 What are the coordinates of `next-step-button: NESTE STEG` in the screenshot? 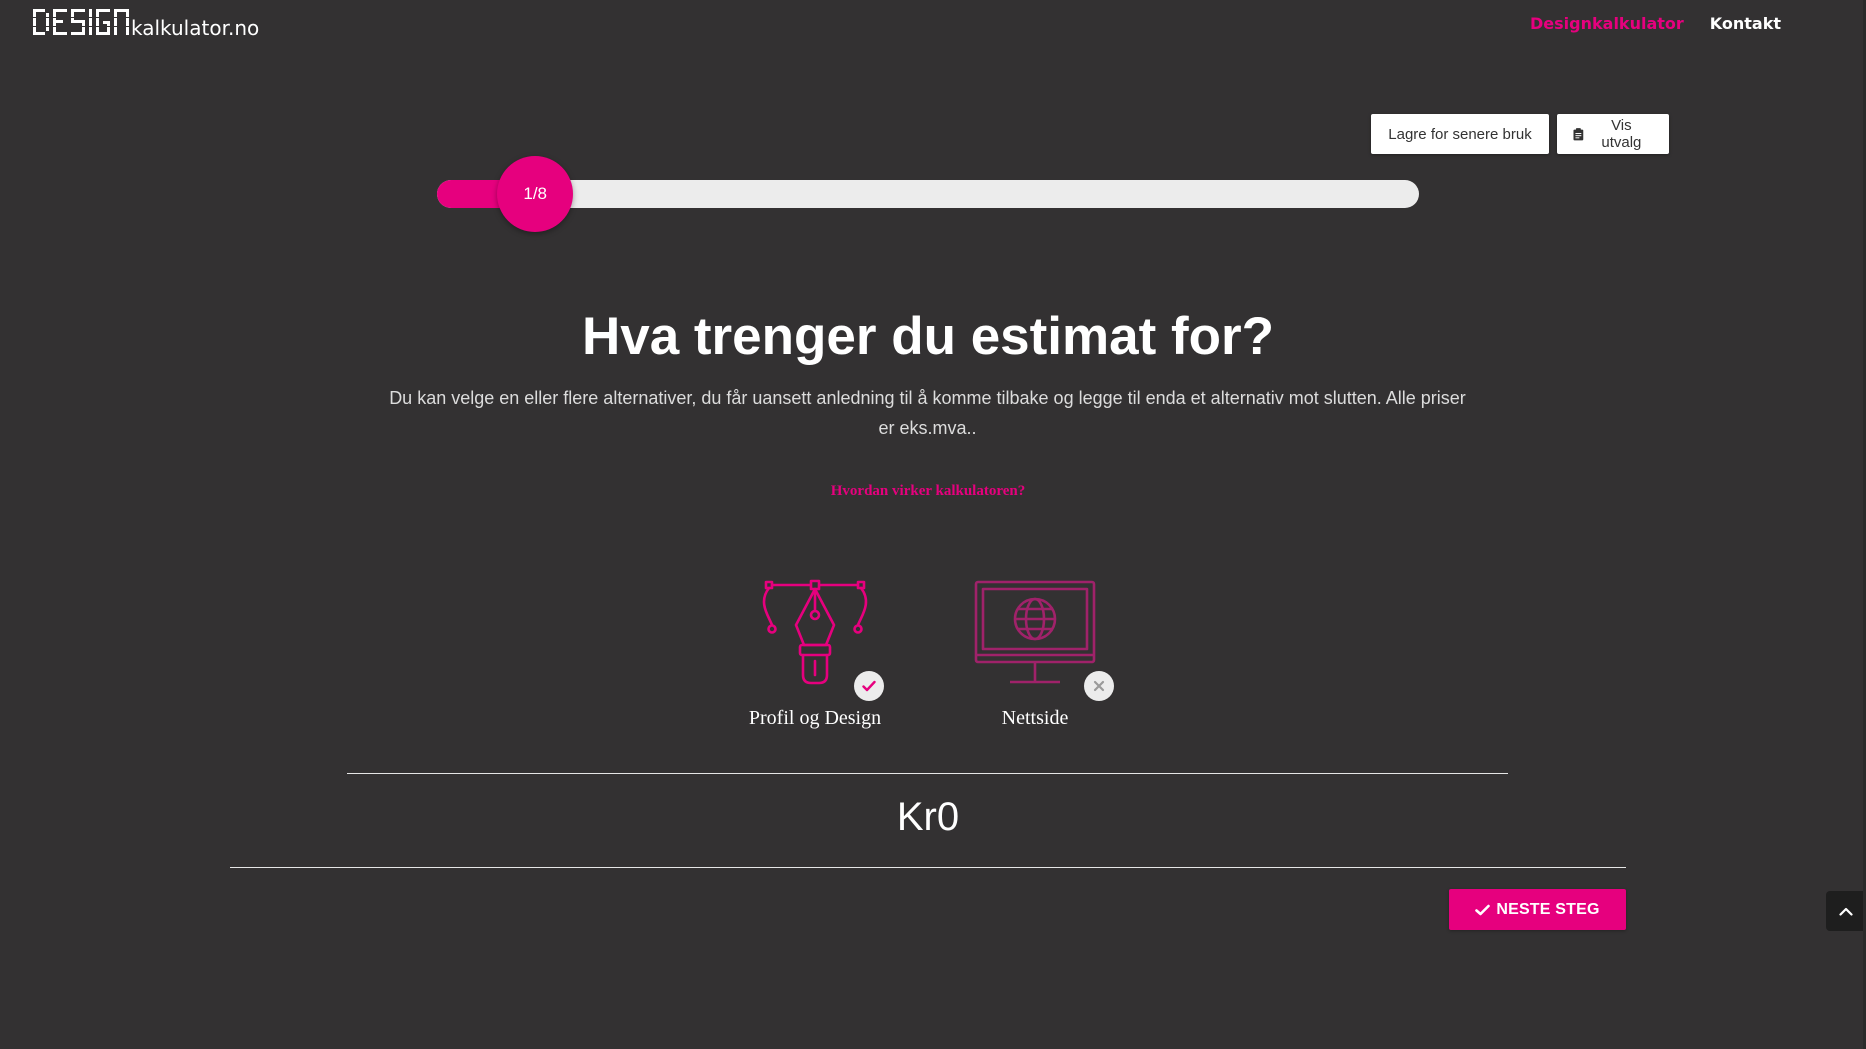 It's located at (1537, 909).